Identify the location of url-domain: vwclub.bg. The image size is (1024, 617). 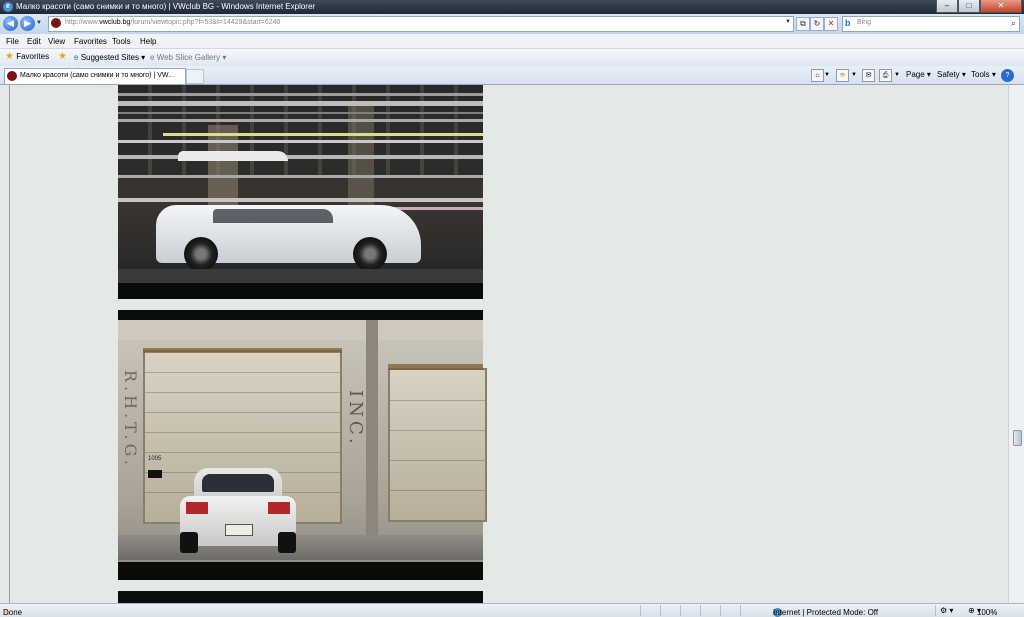
(115, 22).